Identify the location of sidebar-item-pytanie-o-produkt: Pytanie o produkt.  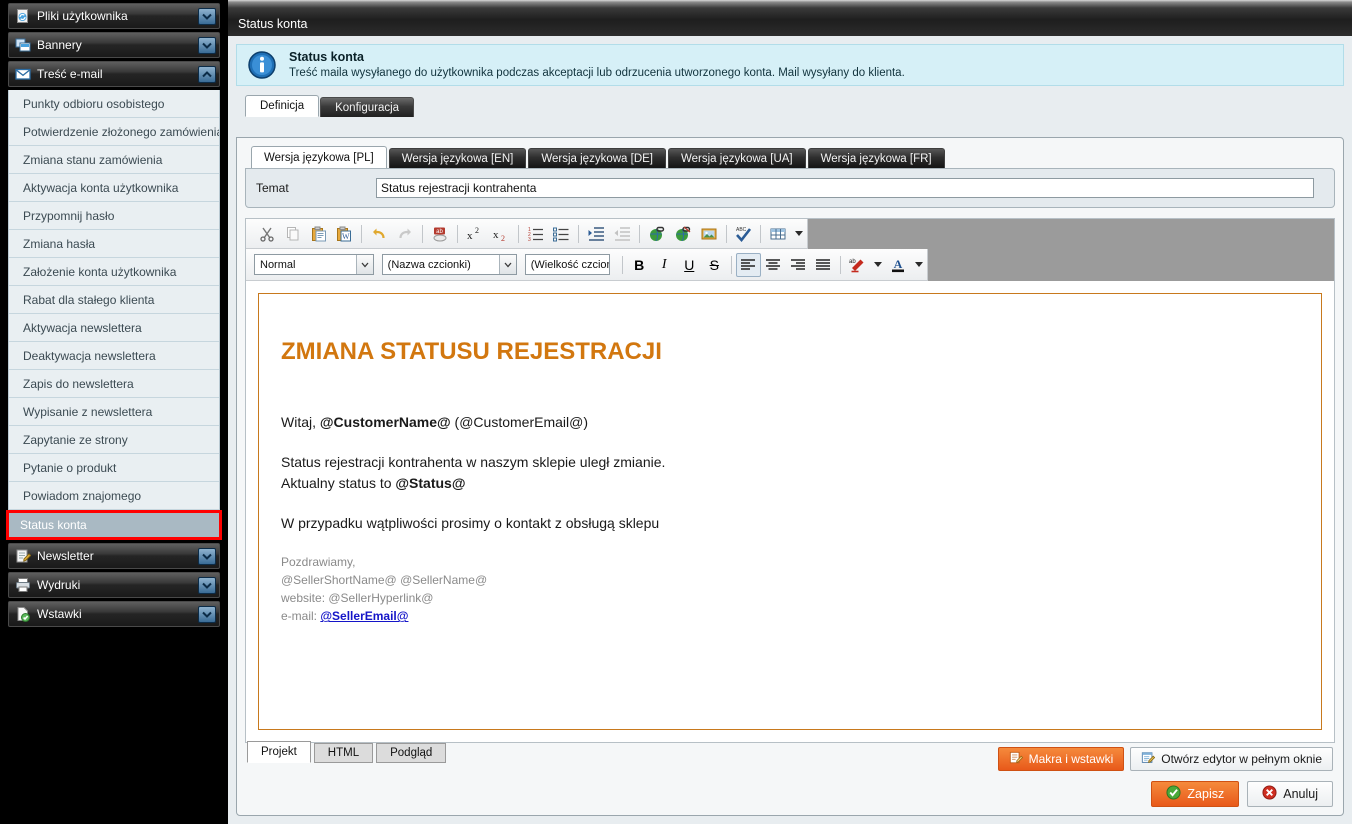
(114, 468).